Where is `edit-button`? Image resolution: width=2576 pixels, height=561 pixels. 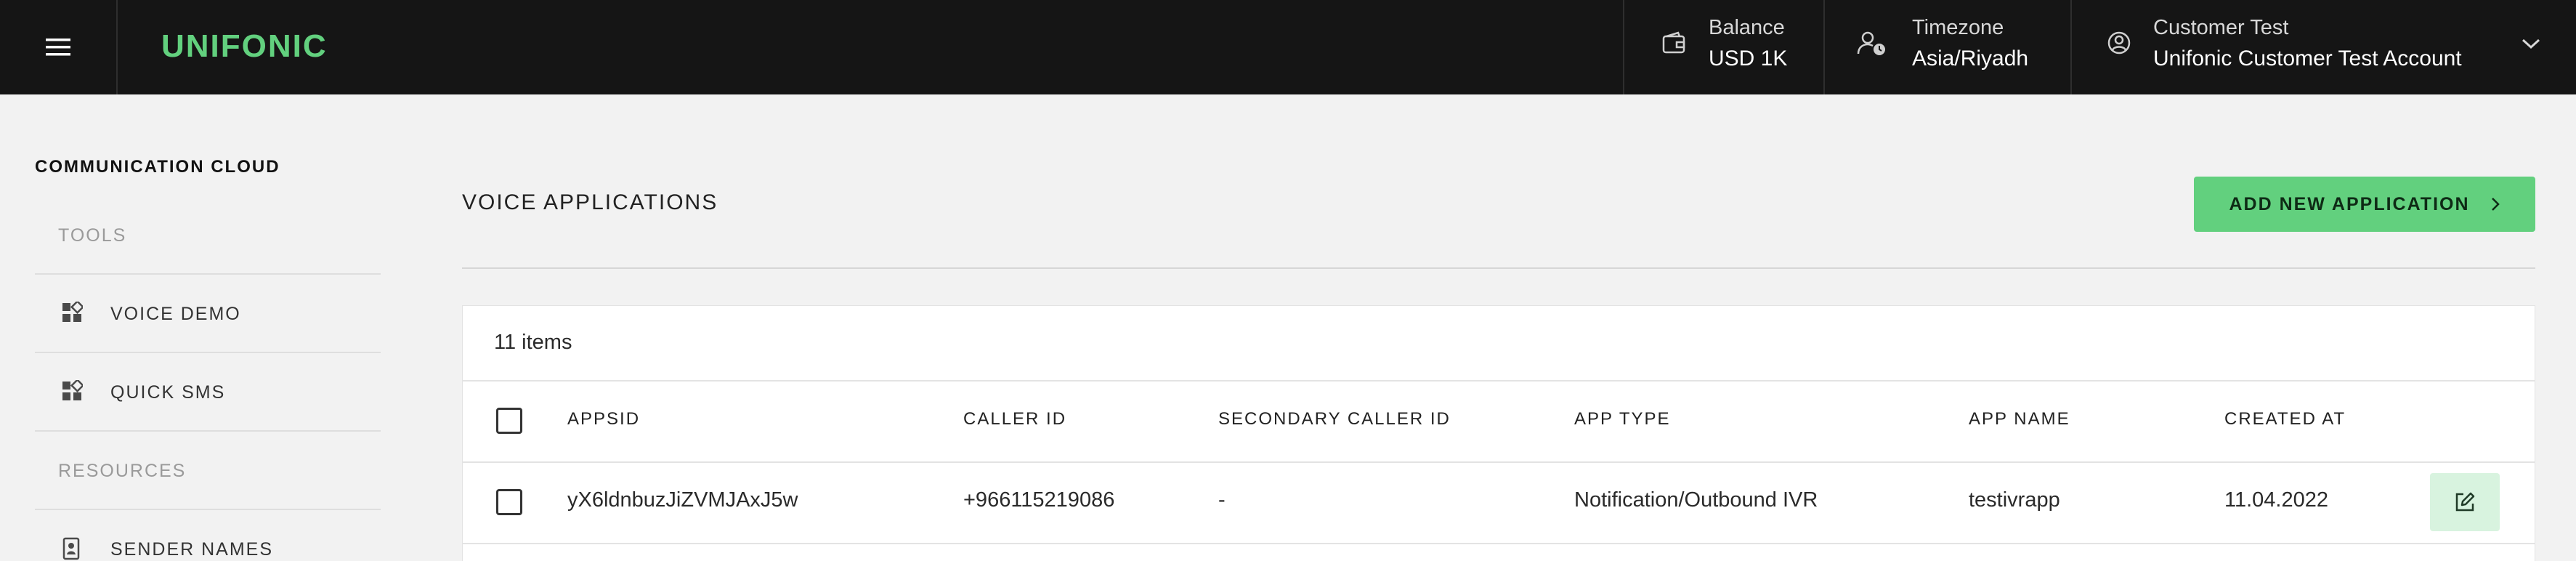 edit-button is located at coordinates (2465, 502).